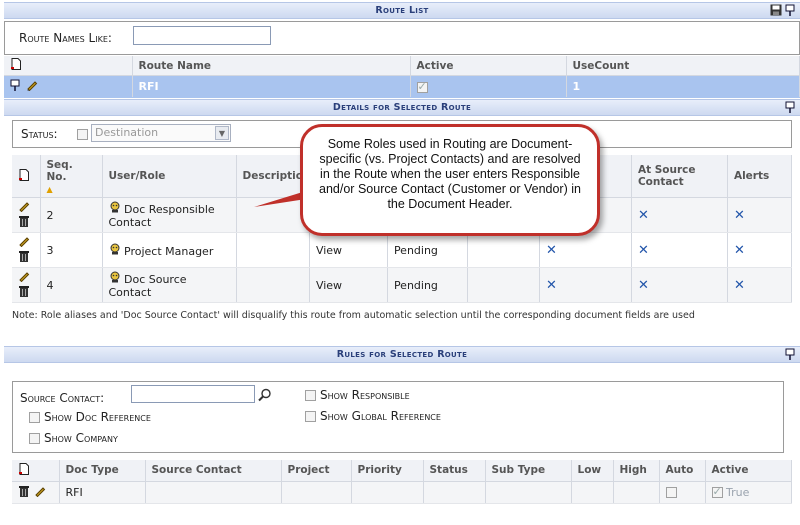  I want to click on rules-title: Rules for Selected Route, so click(402, 354).